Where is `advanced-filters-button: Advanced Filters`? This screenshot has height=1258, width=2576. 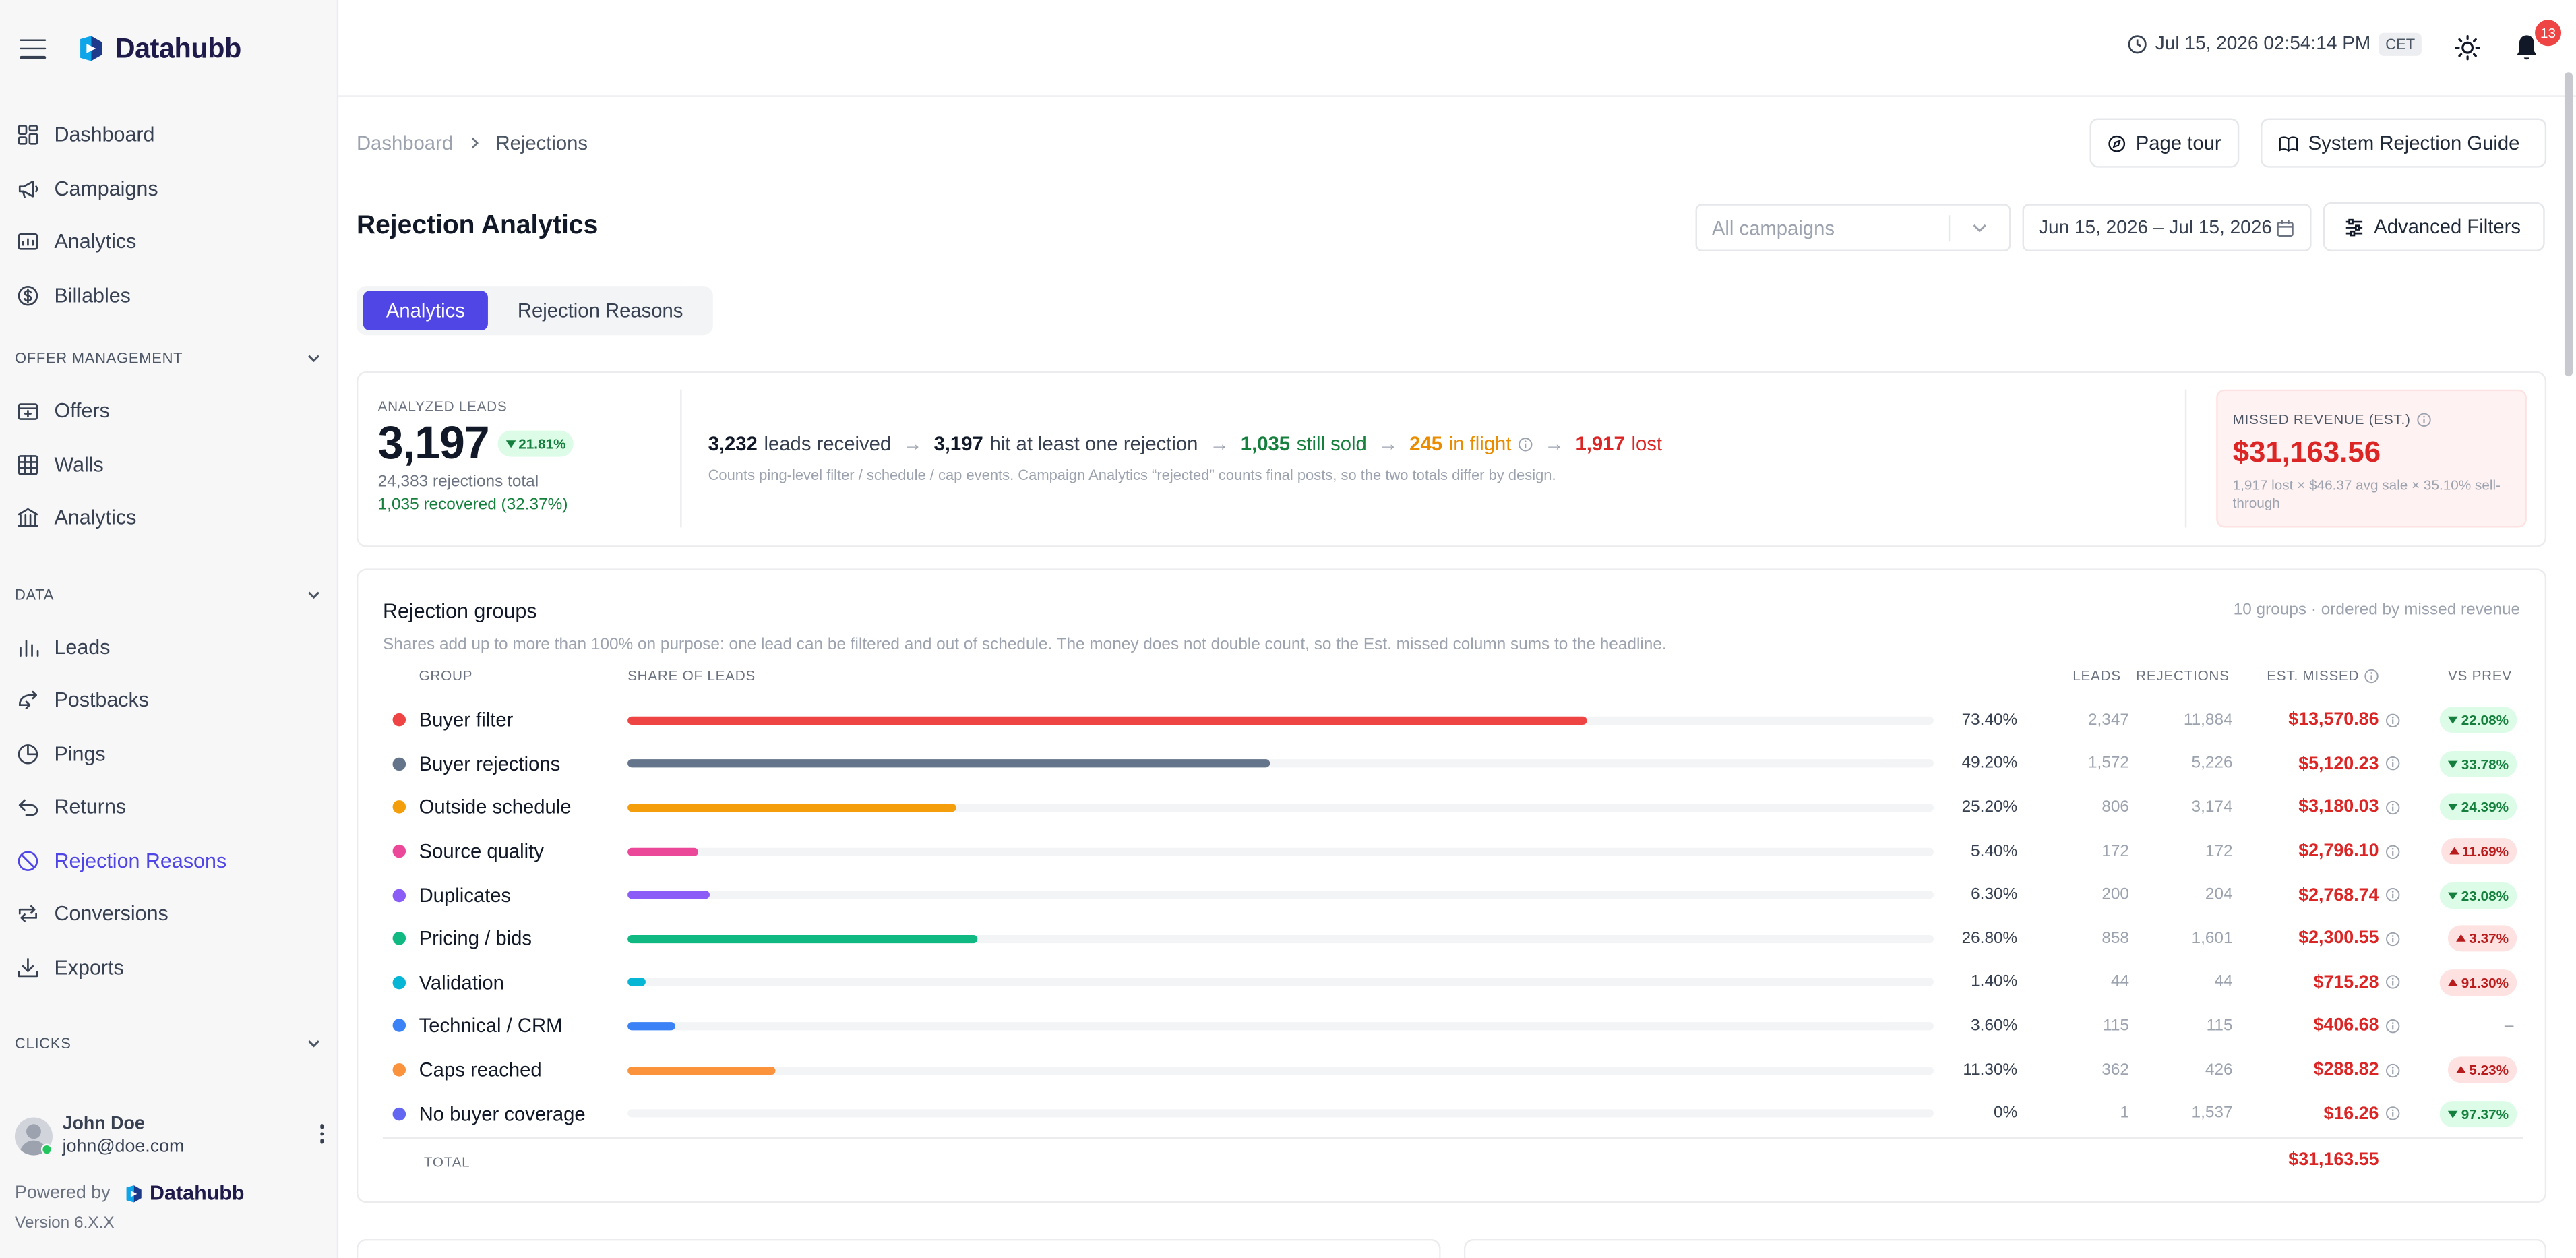 advanced-filters-button: Advanced Filters is located at coordinates (2434, 226).